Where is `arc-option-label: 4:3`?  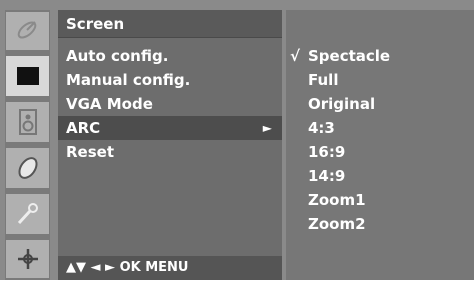 arc-option-label: 4:3 is located at coordinates (321, 128).